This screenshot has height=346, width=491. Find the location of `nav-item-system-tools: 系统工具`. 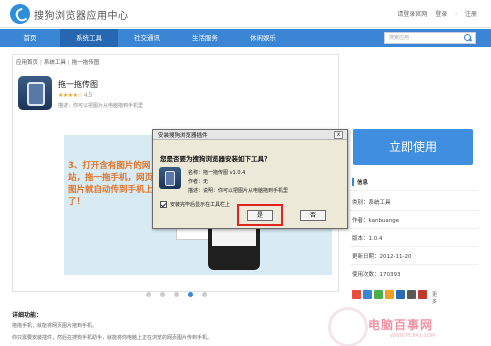

nav-item-system-tools: 系统工具 is located at coordinates (89, 38).